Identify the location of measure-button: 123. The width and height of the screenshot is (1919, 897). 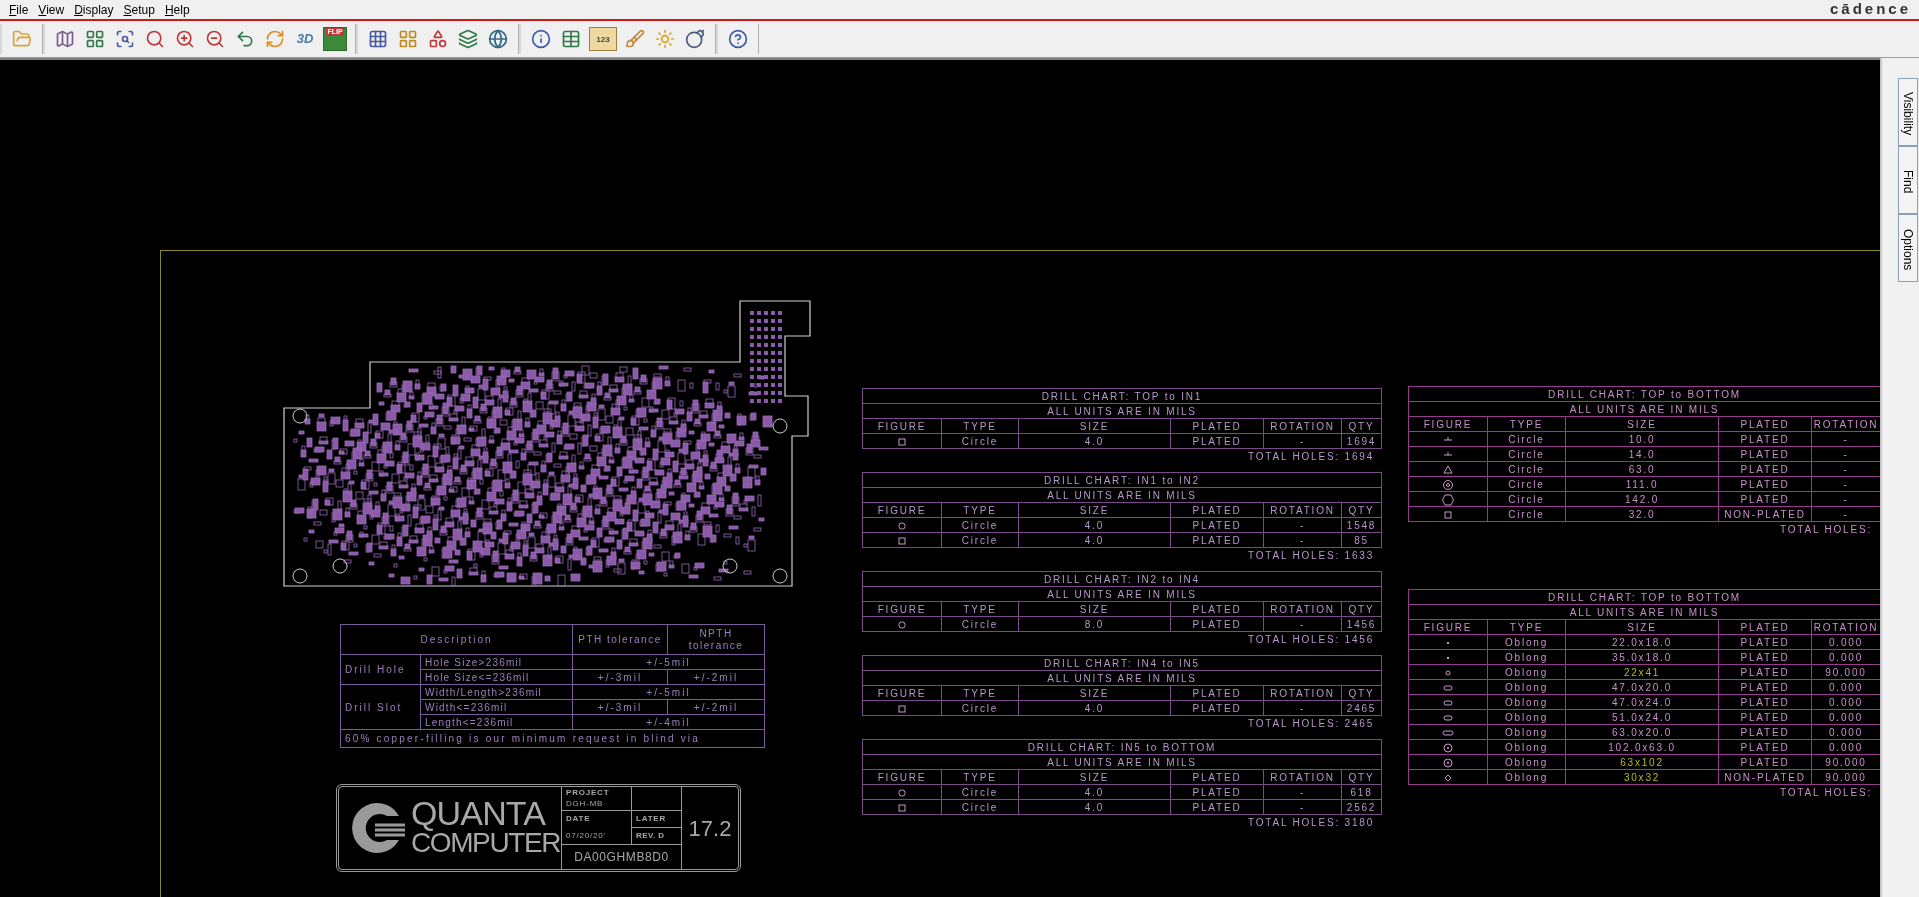
(603, 39).